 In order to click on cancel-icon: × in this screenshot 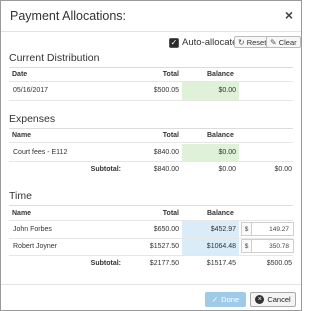, I will do `click(260, 299)`.